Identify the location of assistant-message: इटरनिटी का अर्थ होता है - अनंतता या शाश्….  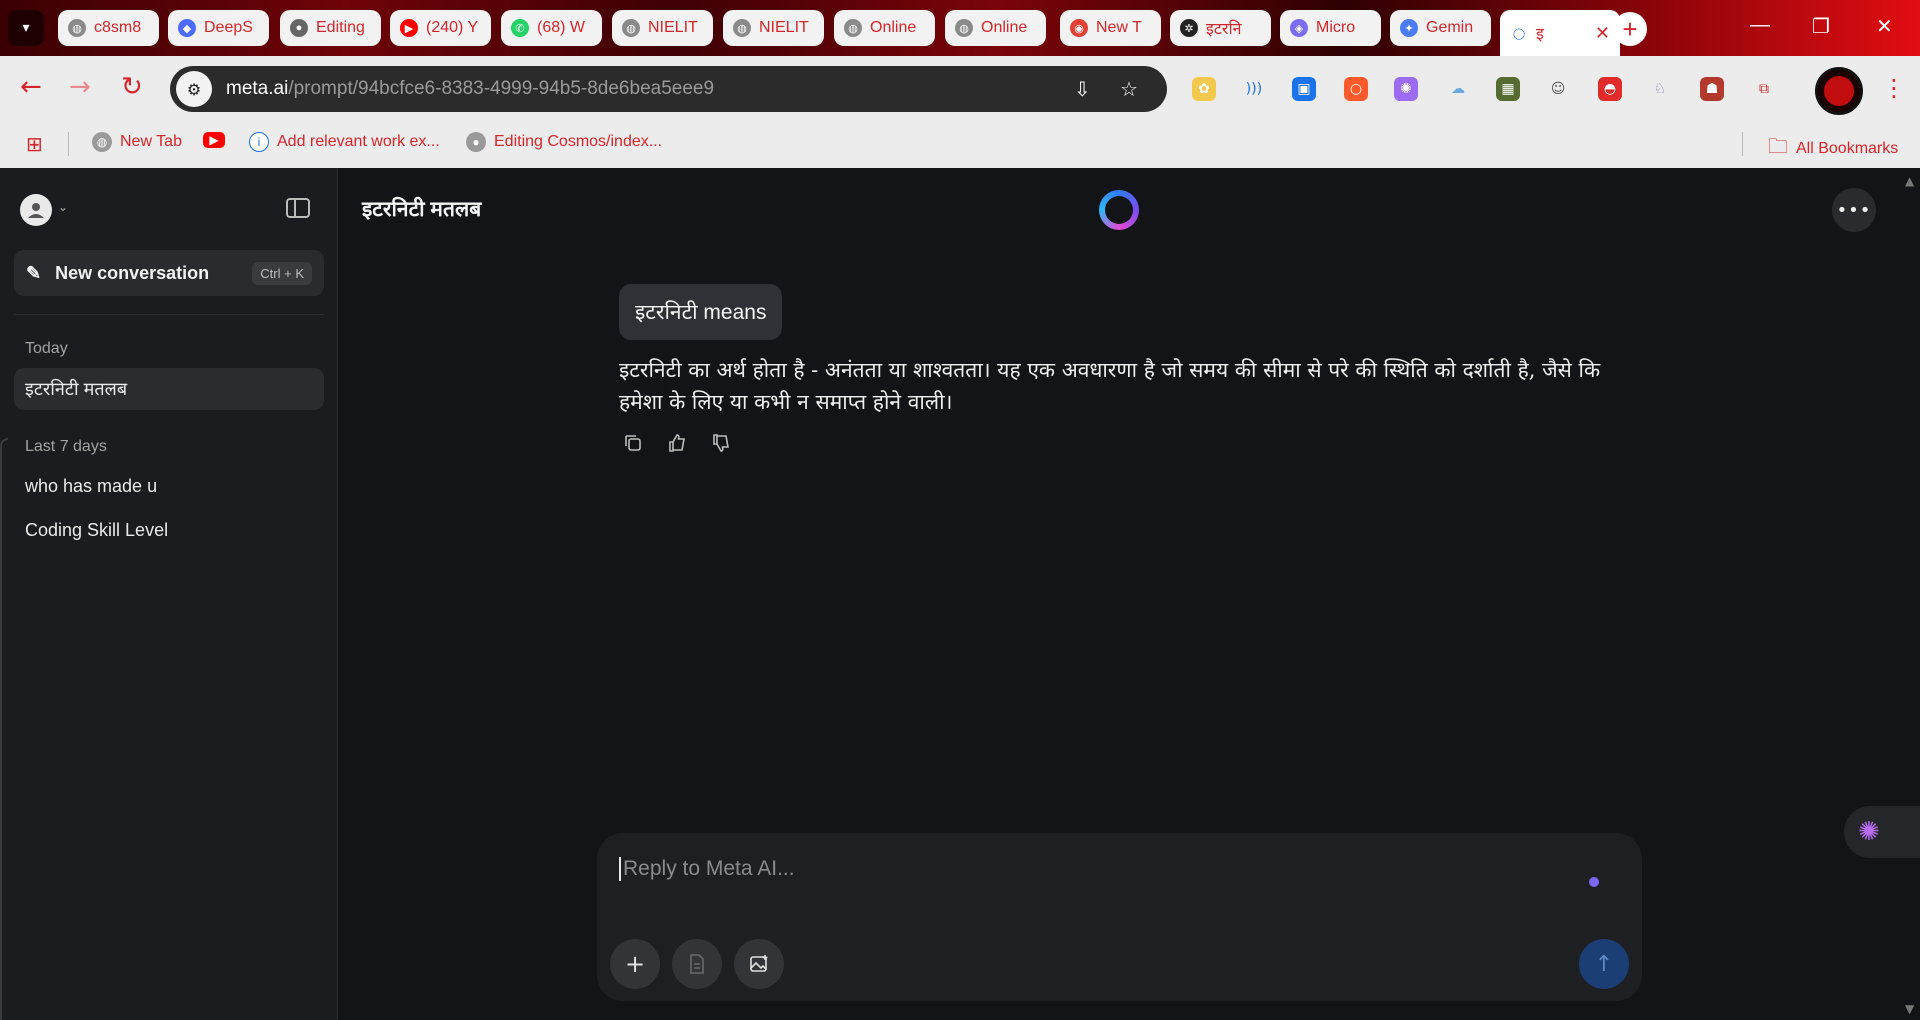
(1110, 386).